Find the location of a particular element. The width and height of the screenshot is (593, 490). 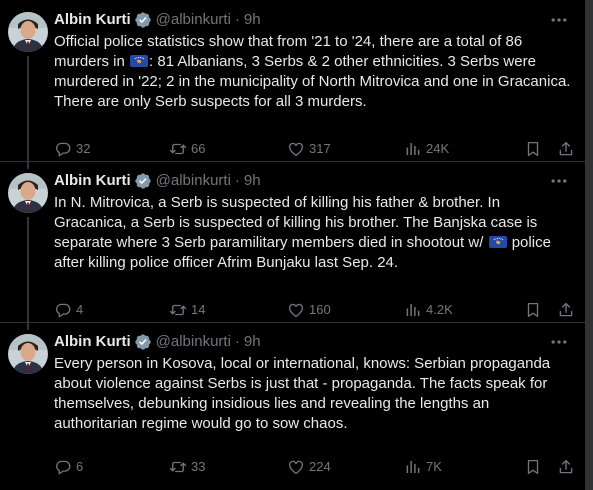

repost-count: 14 is located at coordinates (198, 309).